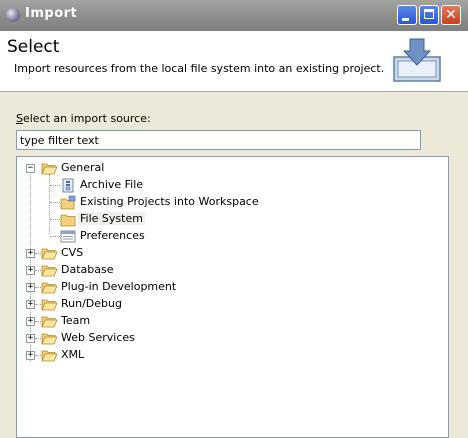  What do you see at coordinates (232, 253) in the screenshot?
I see `tree-item-cvs: + CVS` at bounding box center [232, 253].